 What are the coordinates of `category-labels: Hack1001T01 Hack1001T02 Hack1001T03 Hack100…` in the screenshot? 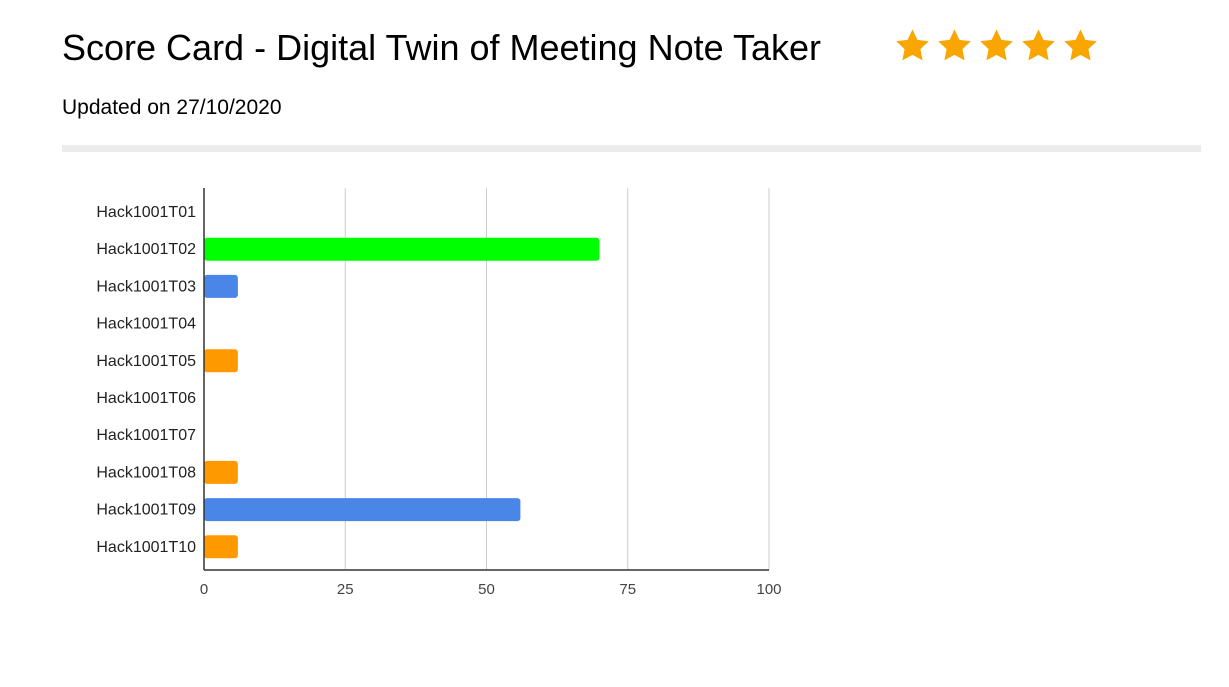 It's located at (146, 380).